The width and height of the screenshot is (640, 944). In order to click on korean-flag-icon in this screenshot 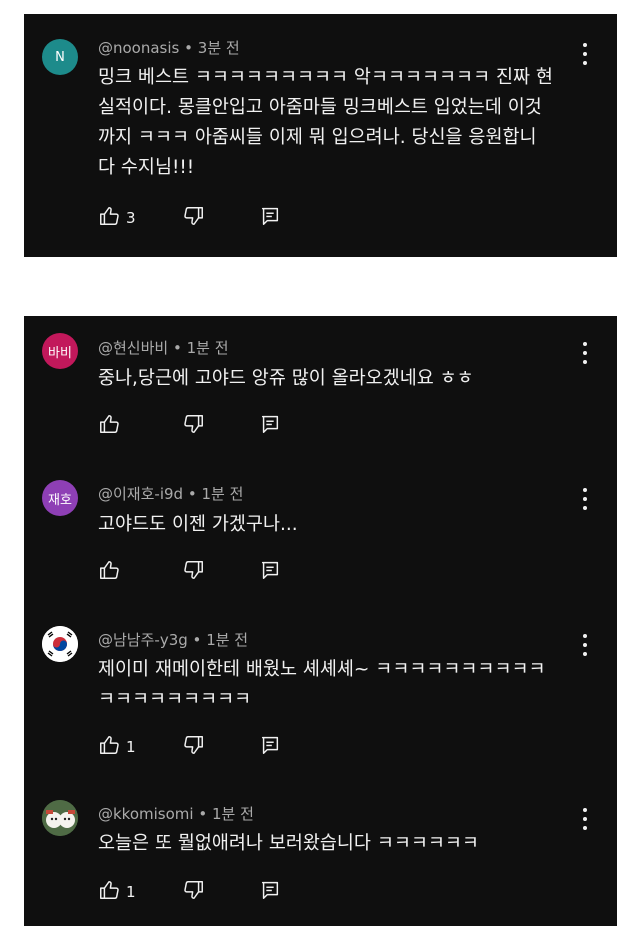, I will do `click(60, 644)`.